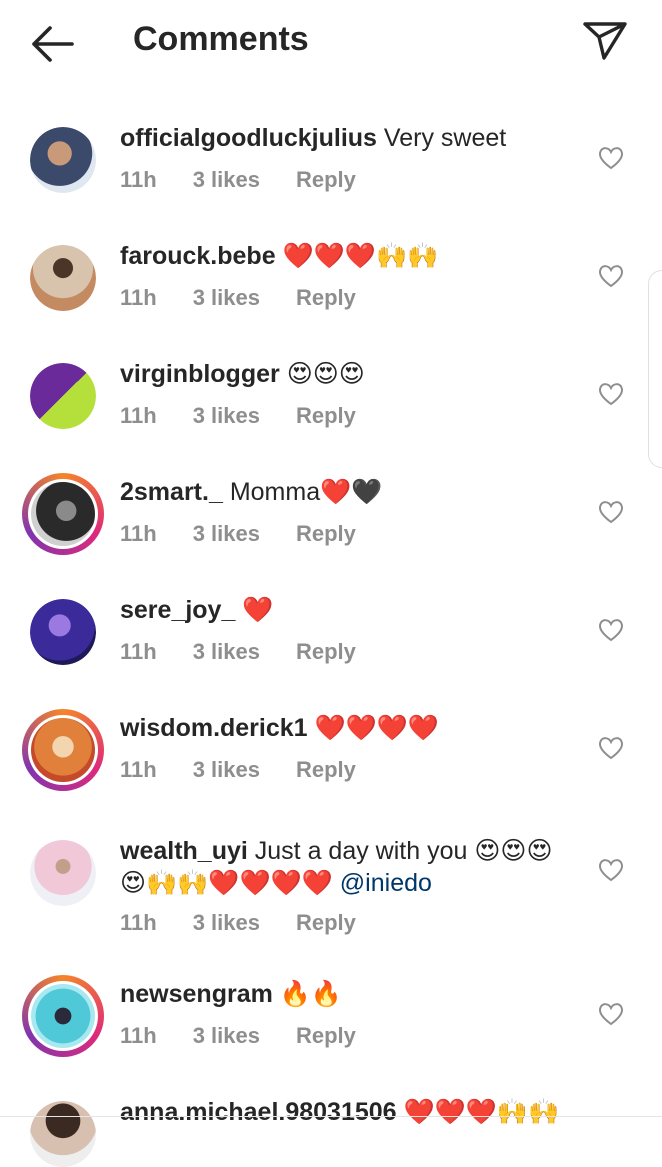  I want to click on side-panel-edge, so click(655, 369).